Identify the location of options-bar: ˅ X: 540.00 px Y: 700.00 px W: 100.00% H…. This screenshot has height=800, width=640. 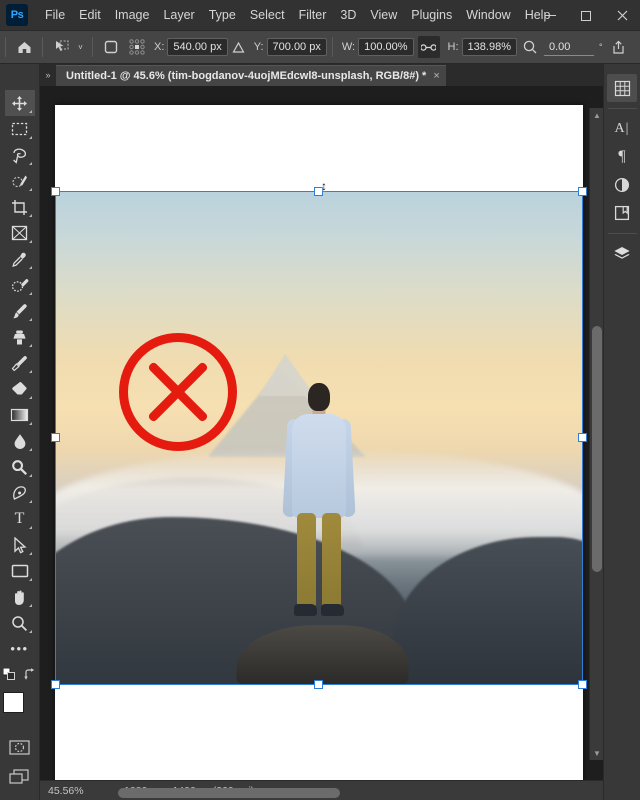
(320, 47).